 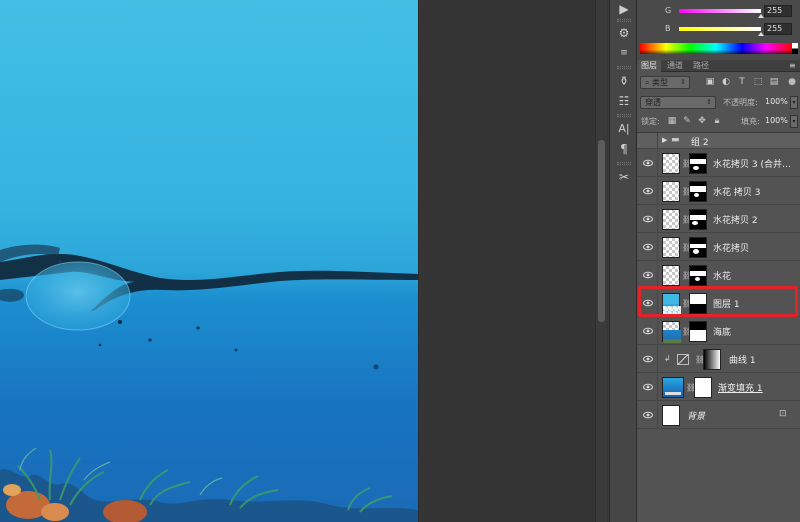 I want to click on filter-kind-dropdown: ⌕ 类型 ⇕, so click(x=665, y=82).